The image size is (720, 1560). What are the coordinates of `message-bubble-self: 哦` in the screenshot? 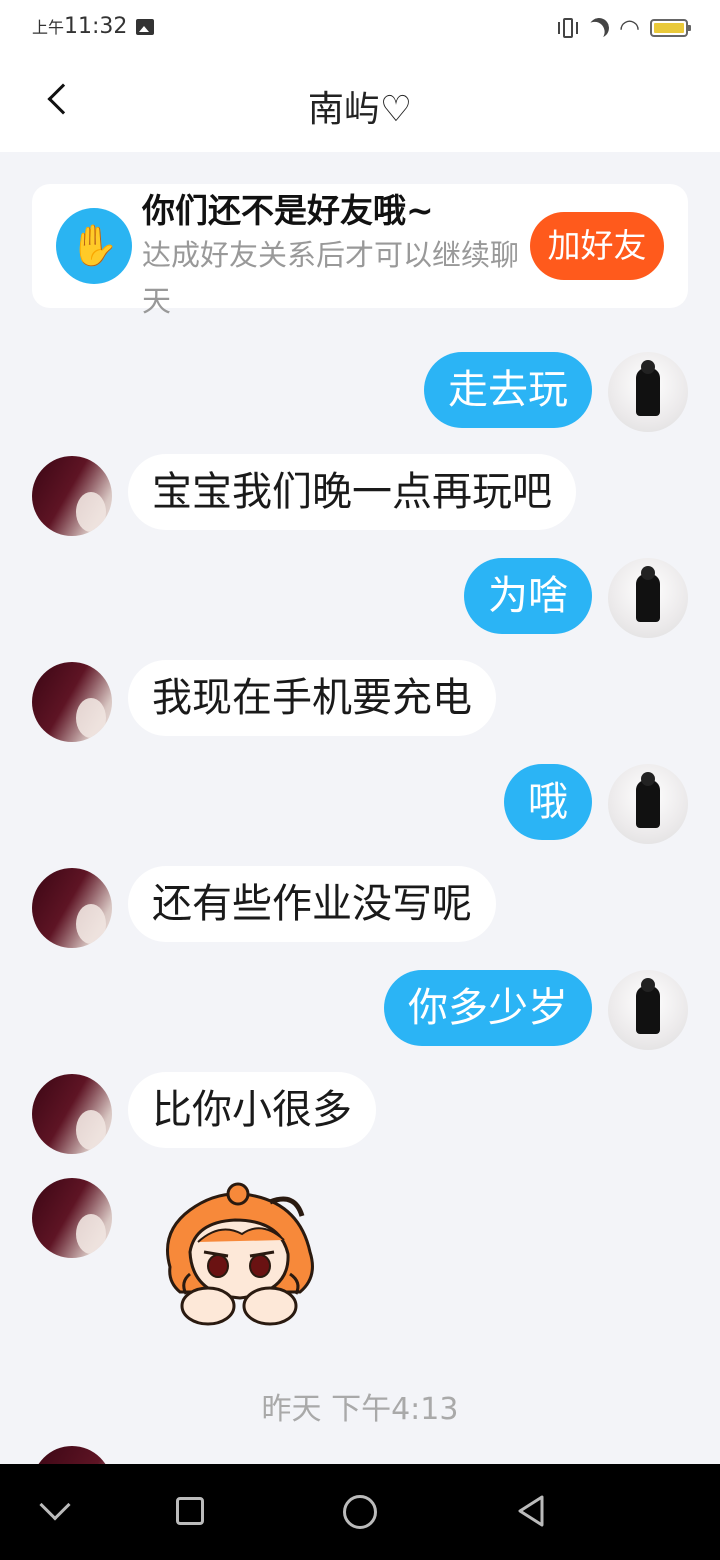 It's located at (548, 802).